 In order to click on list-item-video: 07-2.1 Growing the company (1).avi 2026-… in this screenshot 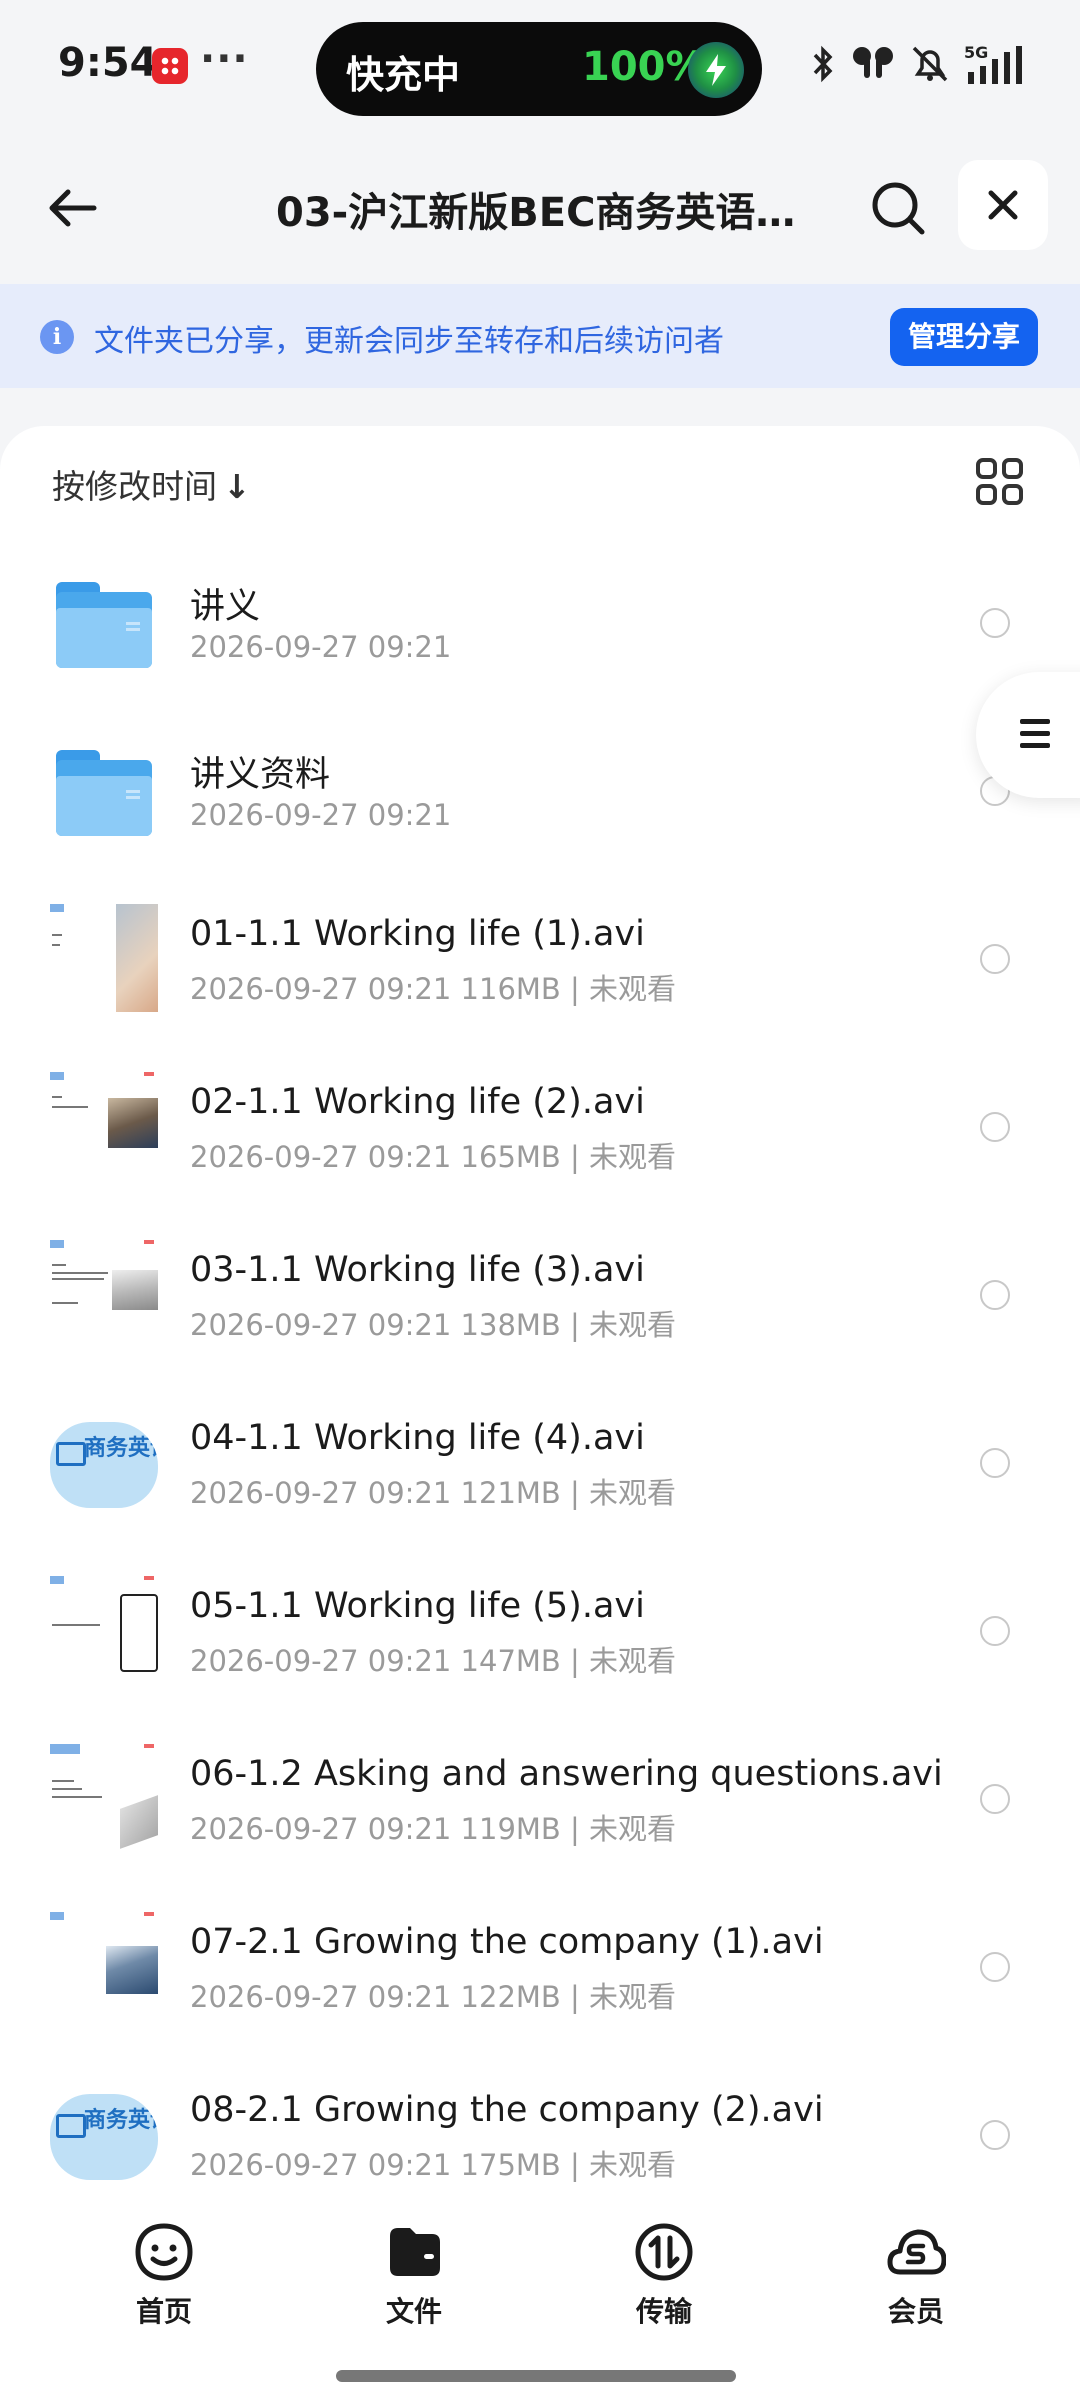, I will do `click(540, 1970)`.